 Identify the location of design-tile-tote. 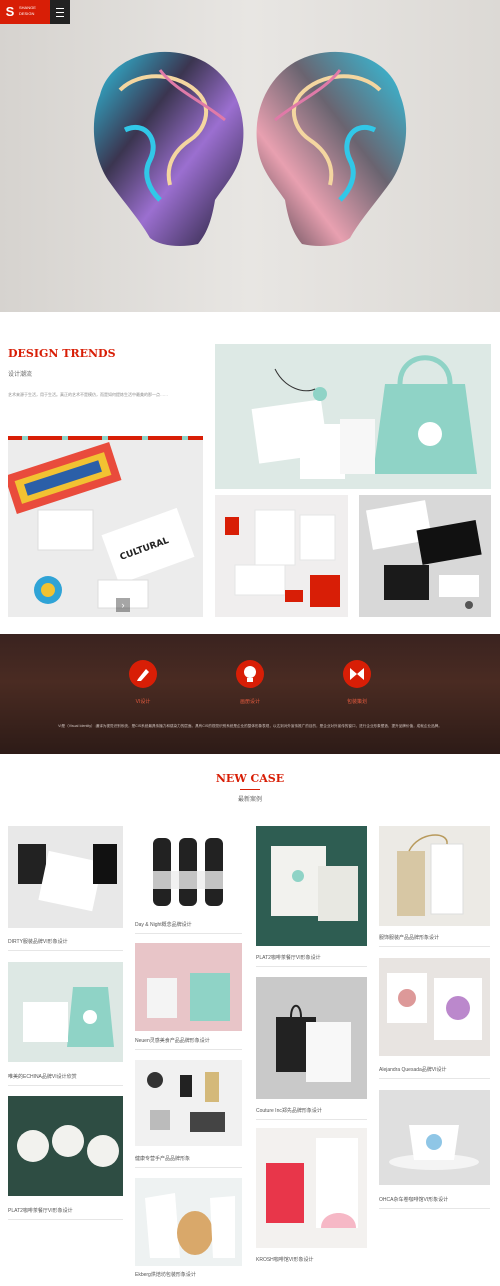
(353, 416).